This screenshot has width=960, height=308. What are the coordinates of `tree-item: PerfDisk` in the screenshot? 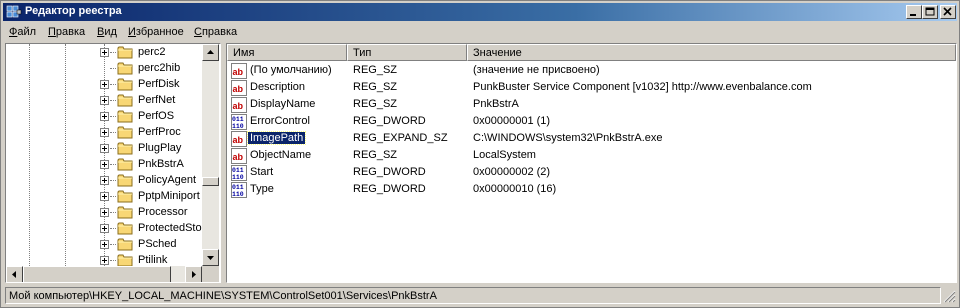 It's located at (104, 84).